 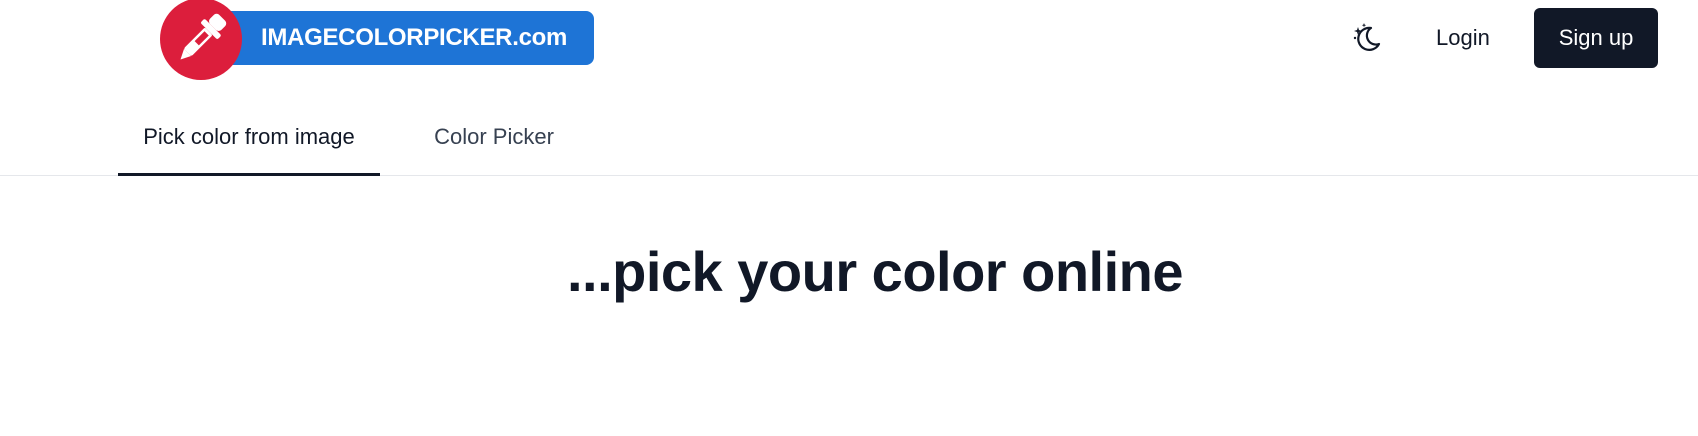 What do you see at coordinates (1463, 38) in the screenshot?
I see `login-link: Login` at bounding box center [1463, 38].